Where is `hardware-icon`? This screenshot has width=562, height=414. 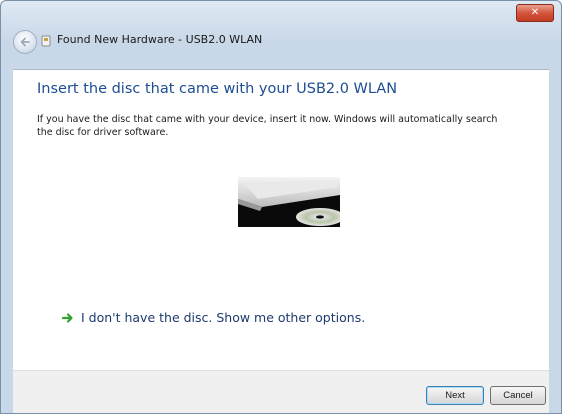
hardware-icon is located at coordinates (46, 41).